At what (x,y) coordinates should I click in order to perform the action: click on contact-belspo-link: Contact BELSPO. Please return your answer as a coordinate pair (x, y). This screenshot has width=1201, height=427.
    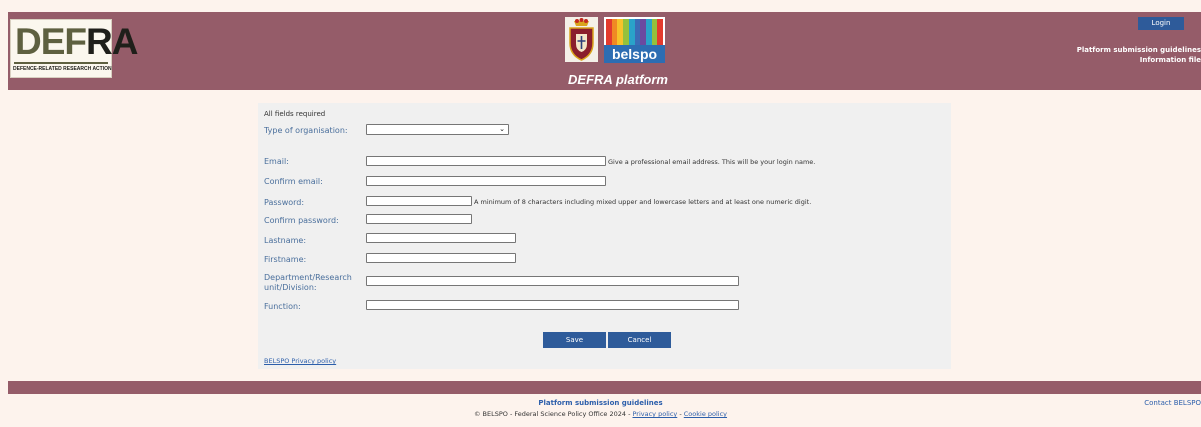
    Looking at the image, I should click on (1172, 403).